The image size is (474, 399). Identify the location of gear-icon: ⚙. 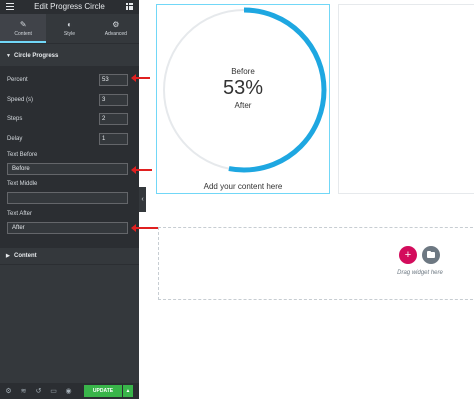
(116, 24).